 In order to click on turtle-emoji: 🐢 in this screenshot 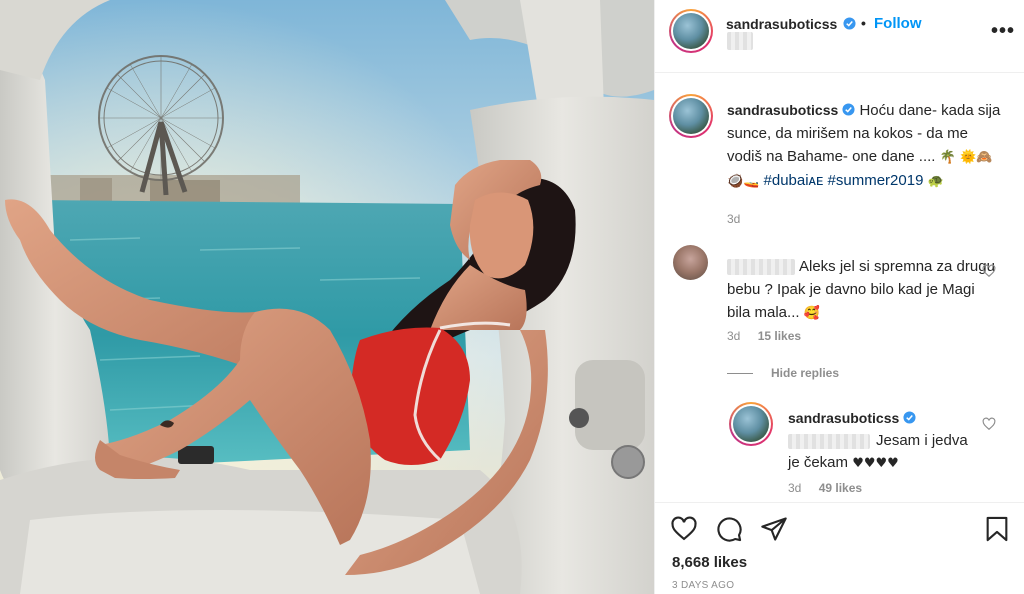, I will do `click(935, 181)`.